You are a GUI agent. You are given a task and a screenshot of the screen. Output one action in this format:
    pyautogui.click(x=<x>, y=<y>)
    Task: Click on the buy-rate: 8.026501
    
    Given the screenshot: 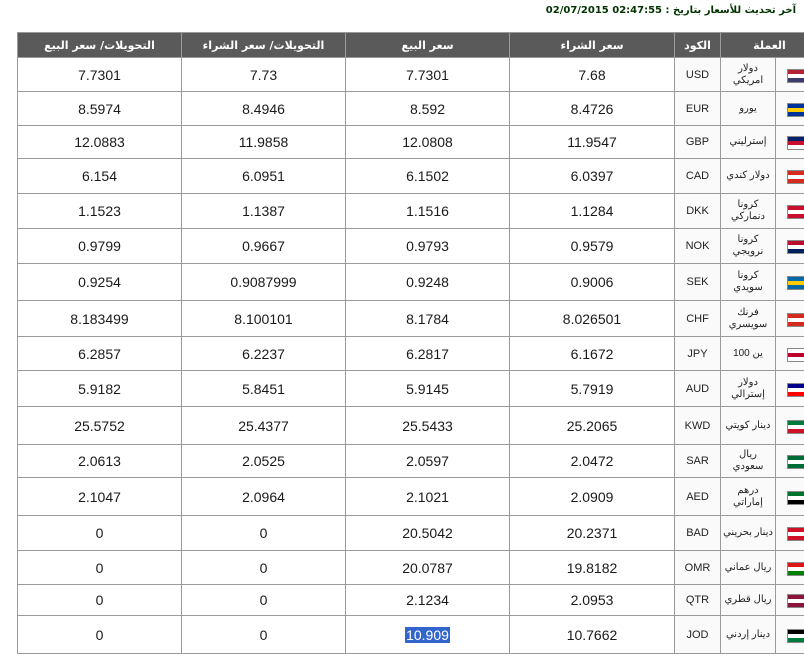 What is the action you would take?
    pyautogui.click(x=592, y=318)
    